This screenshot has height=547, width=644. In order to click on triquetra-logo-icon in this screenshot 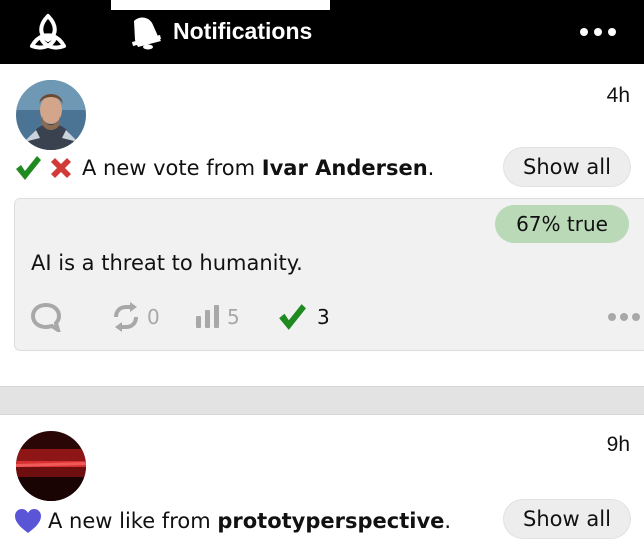, I will do `click(48, 32)`.